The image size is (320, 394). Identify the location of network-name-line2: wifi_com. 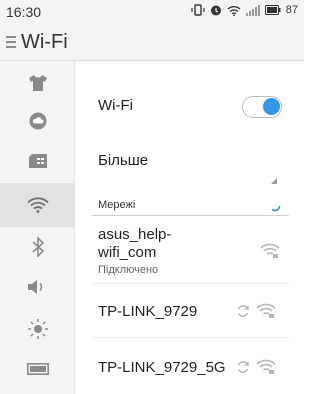
(127, 252).